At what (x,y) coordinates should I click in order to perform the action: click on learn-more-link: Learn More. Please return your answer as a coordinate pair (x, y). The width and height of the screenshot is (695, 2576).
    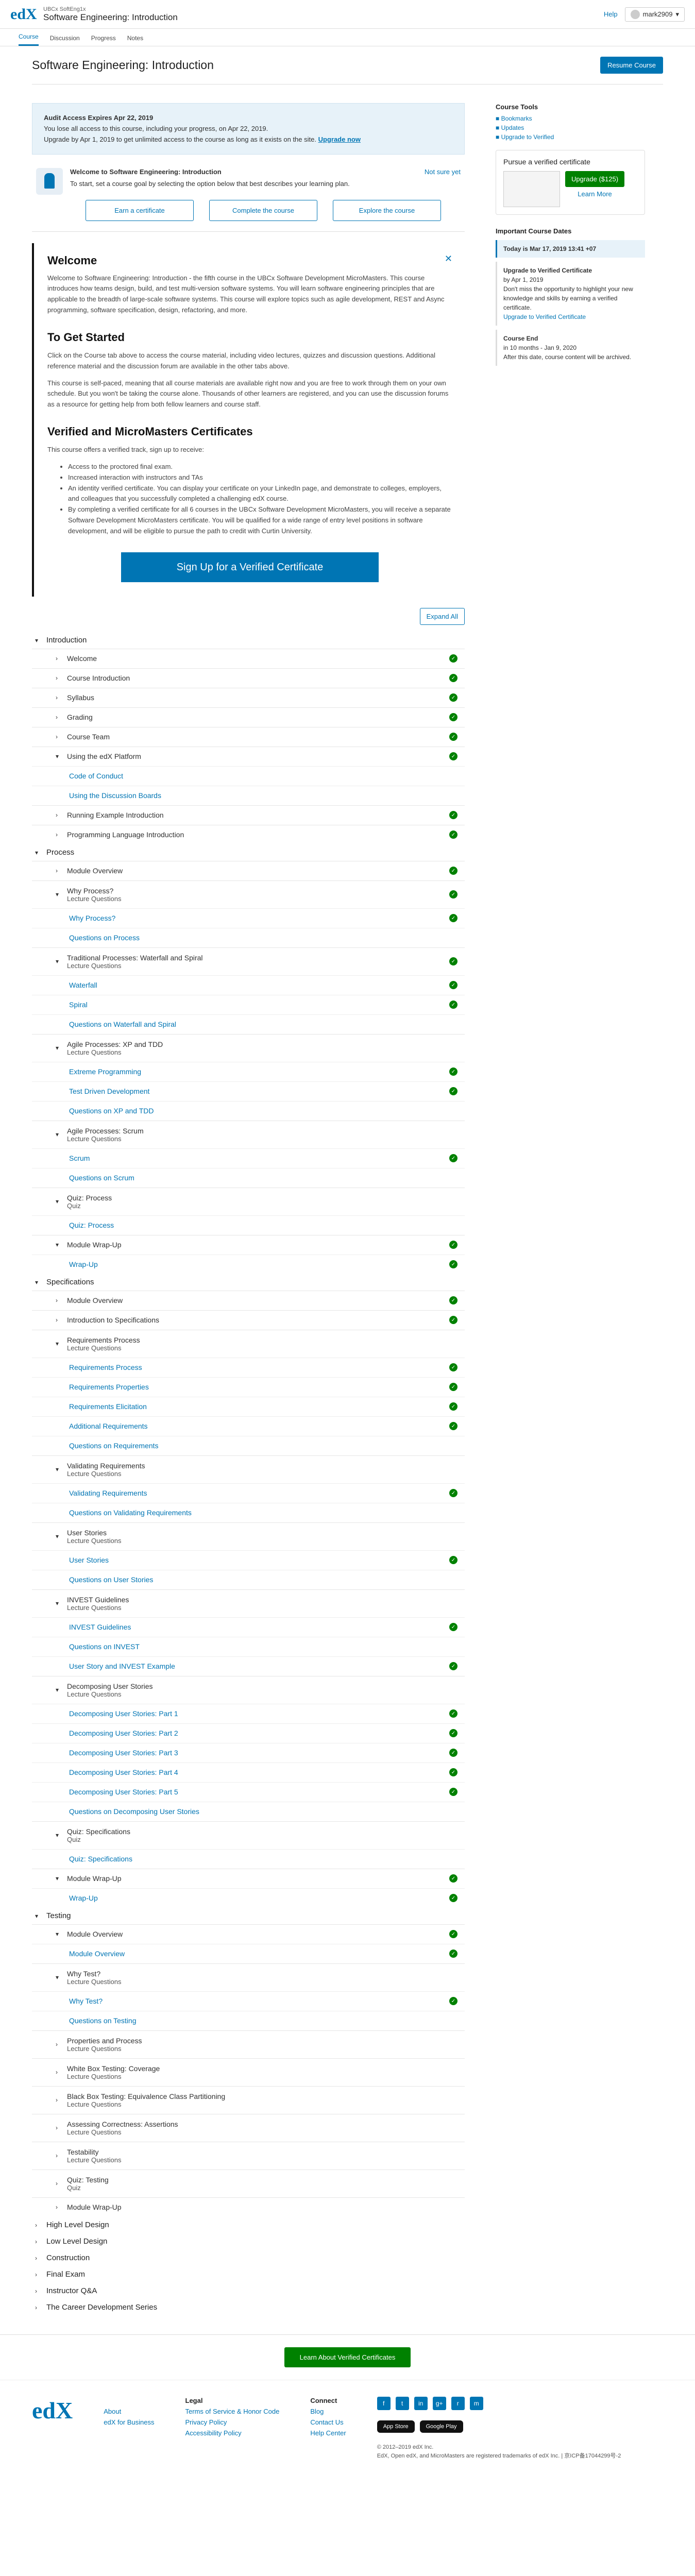
    Looking at the image, I should click on (595, 194).